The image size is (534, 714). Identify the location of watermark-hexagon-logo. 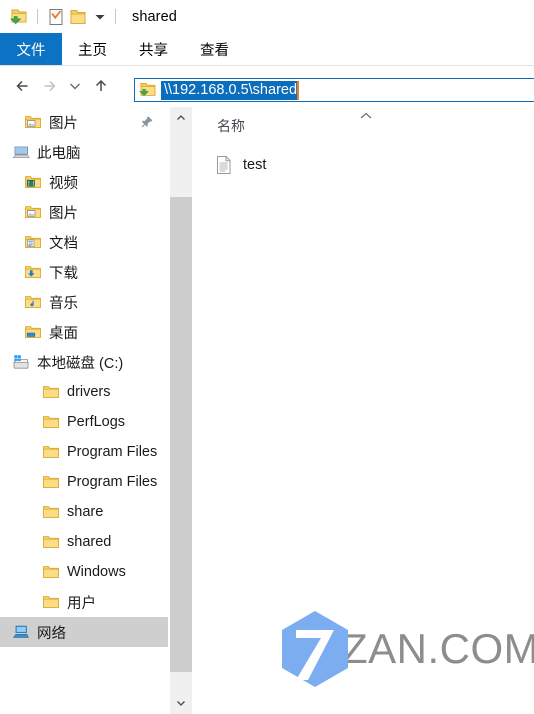
(315, 649).